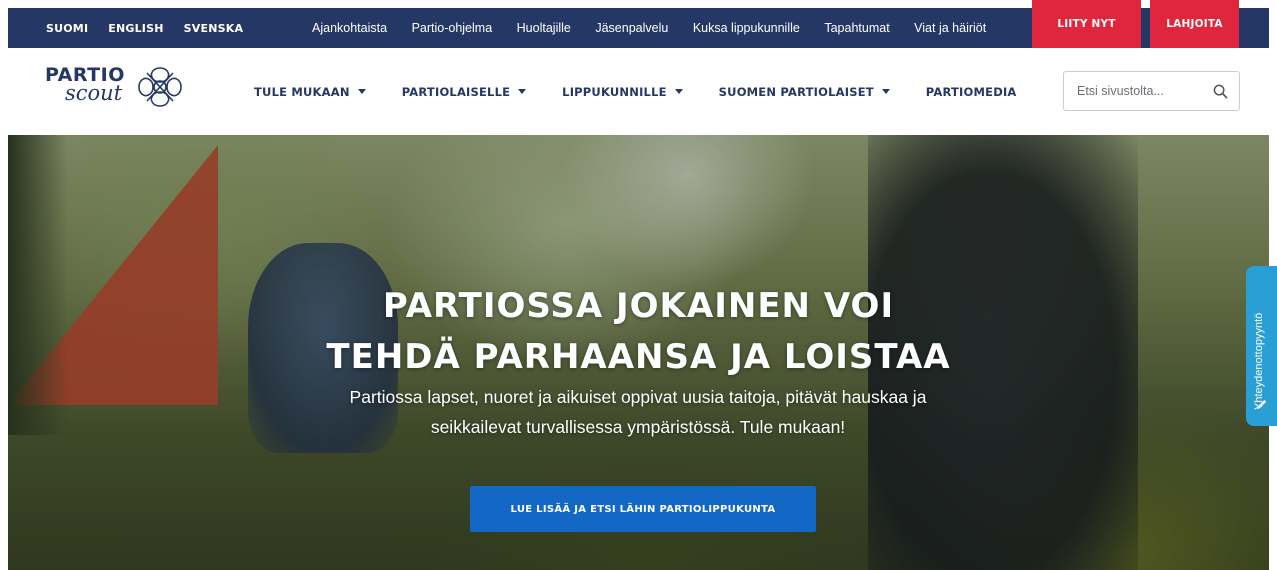 This screenshot has height=570, width=1277. Describe the element at coordinates (1220, 91) in the screenshot. I see `search-icon` at that location.